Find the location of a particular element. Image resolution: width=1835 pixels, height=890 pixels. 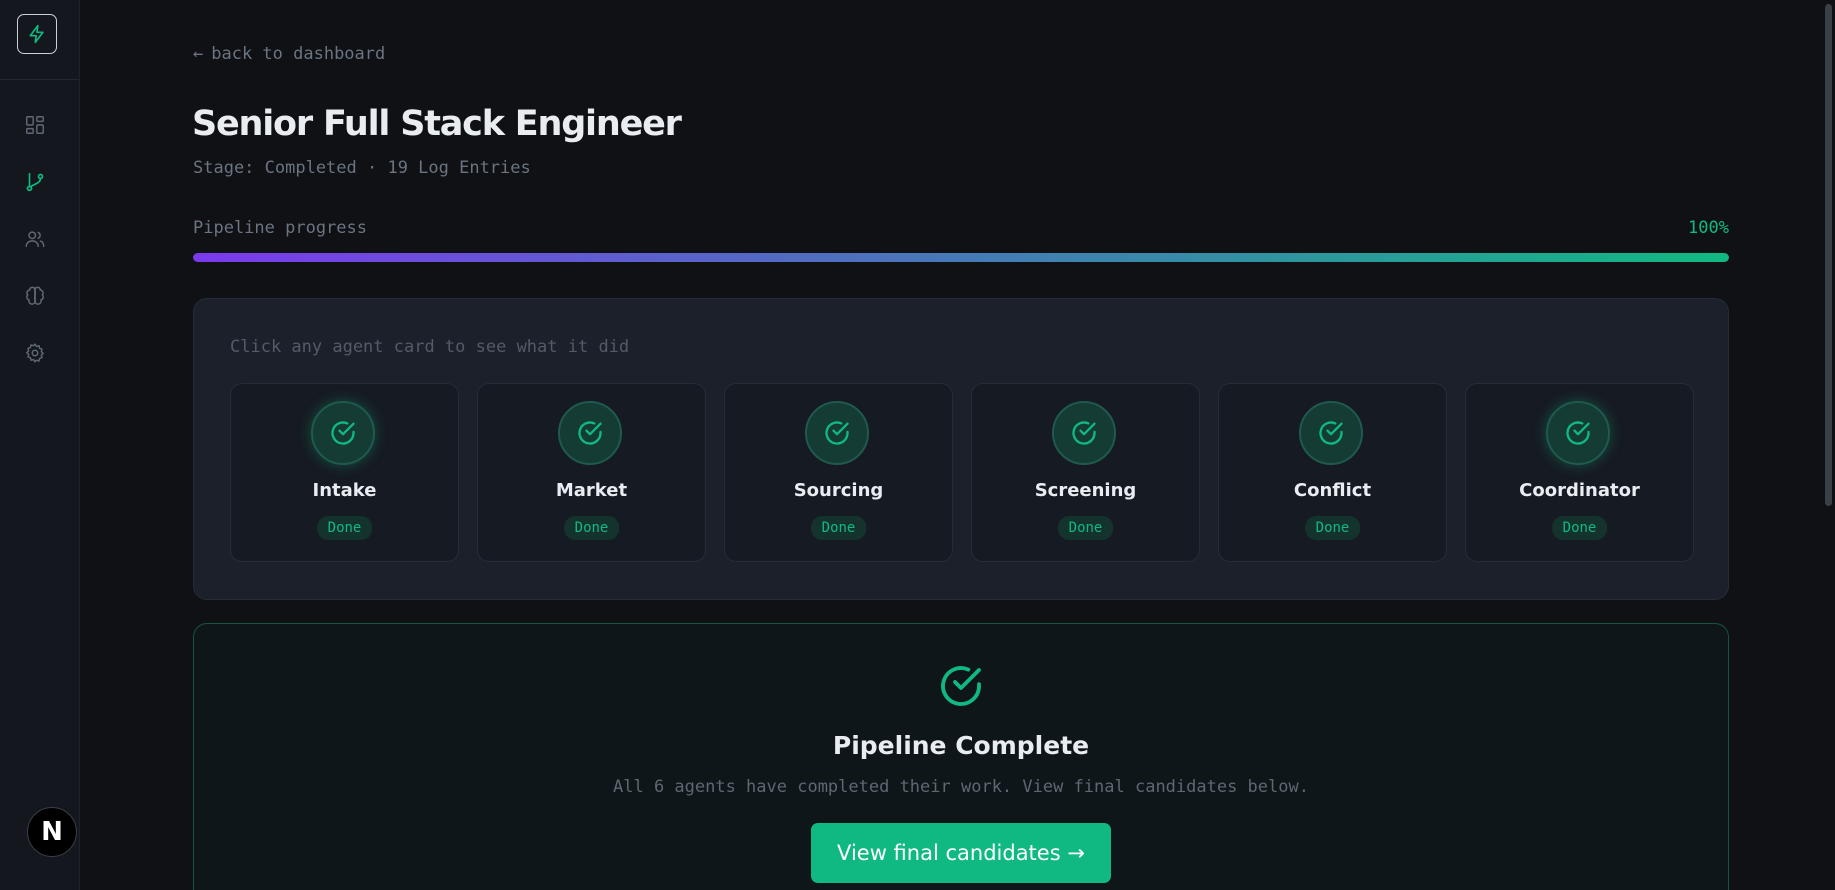

pipeline-complete-title: Pipeline Complete is located at coordinates (961, 745).